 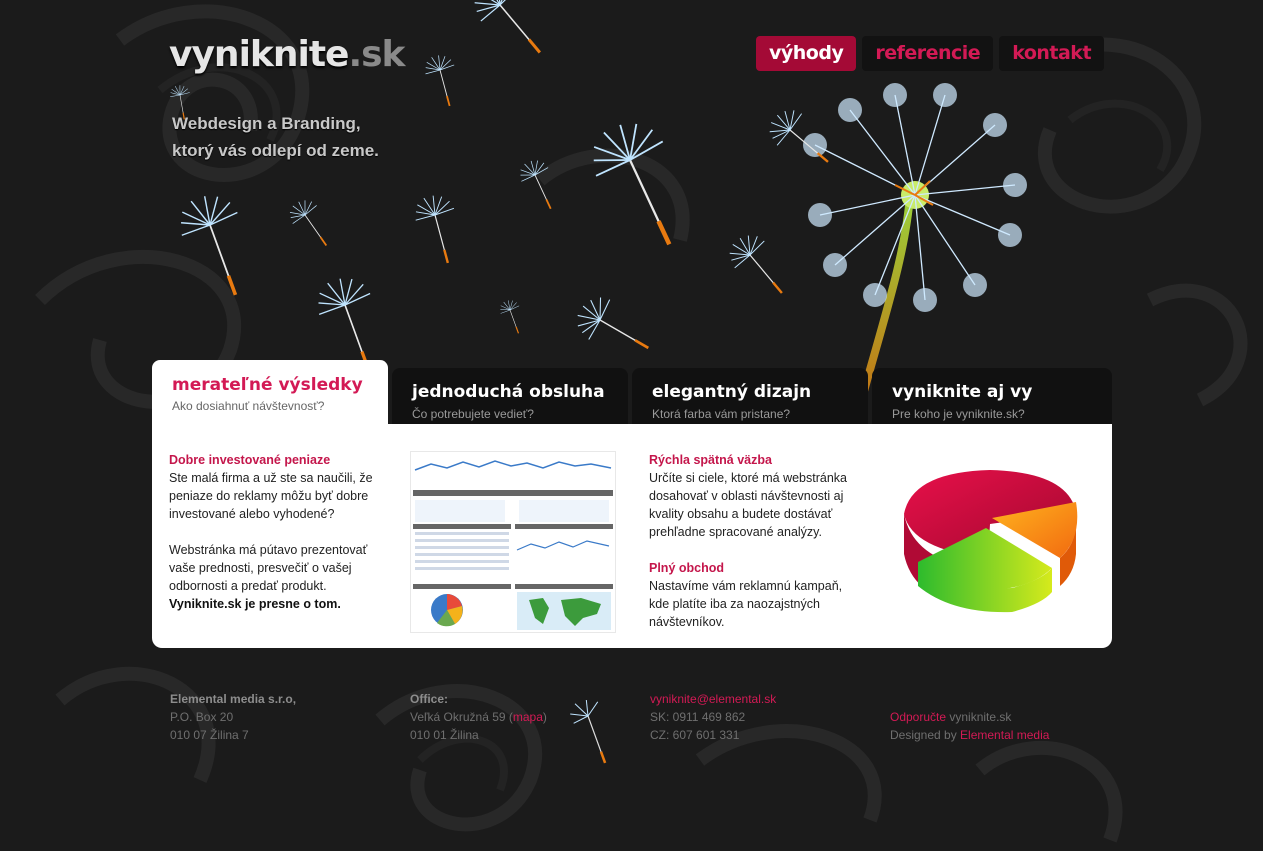 What do you see at coordinates (925, 735) in the screenshot?
I see `designed-by-text: Designed by` at bounding box center [925, 735].